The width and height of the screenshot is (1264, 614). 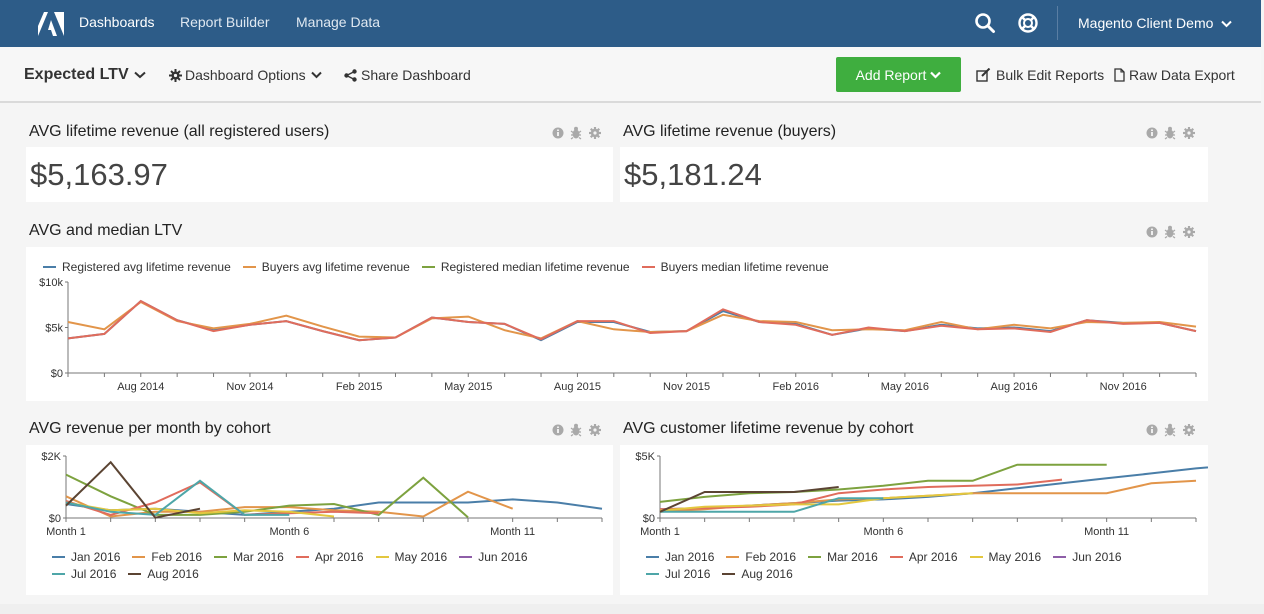 What do you see at coordinates (985, 23) in the screenshot?
I see `search-icon` at bounding box center [985, 23].